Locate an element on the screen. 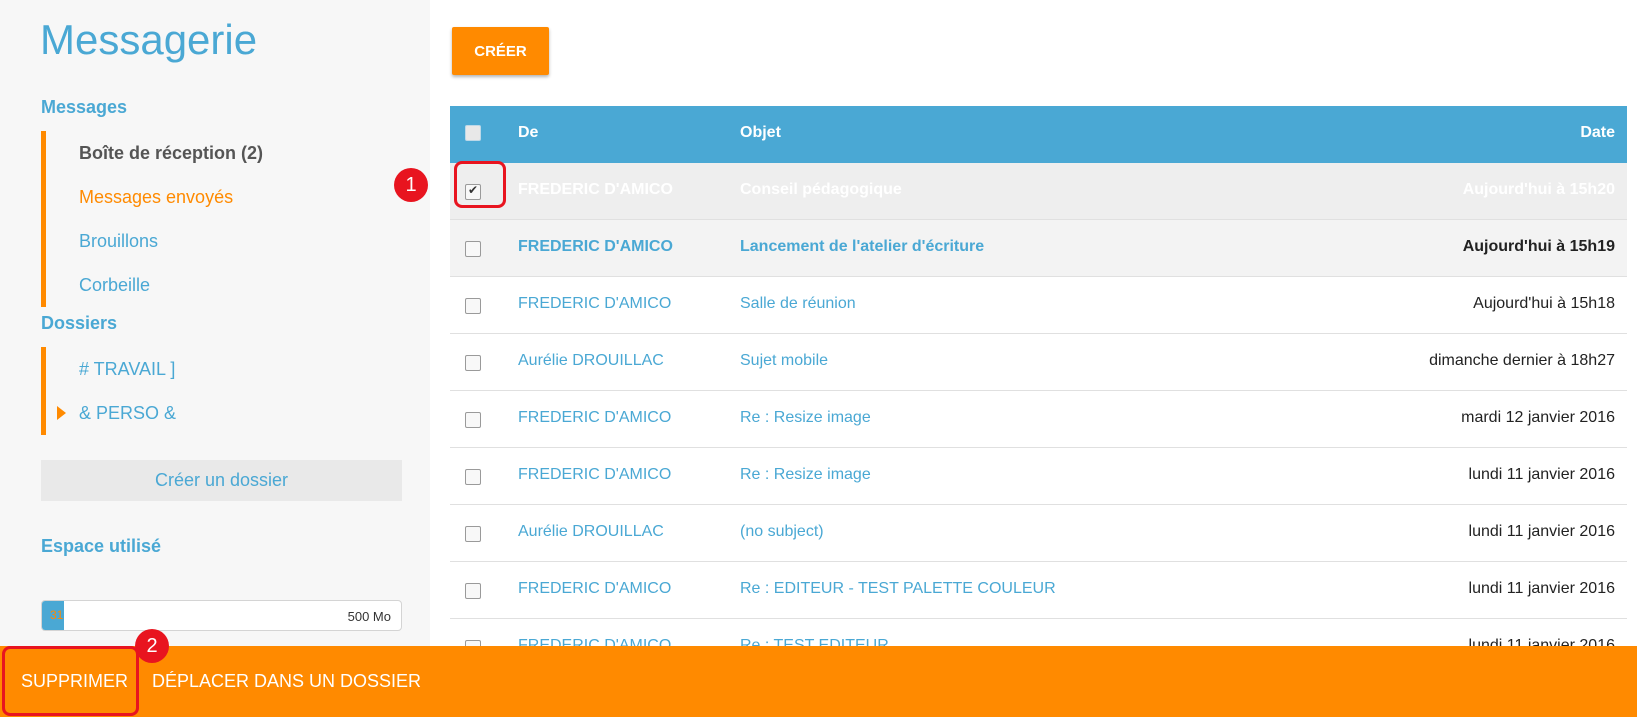  header-from: De is located at coordinates (528, 132).